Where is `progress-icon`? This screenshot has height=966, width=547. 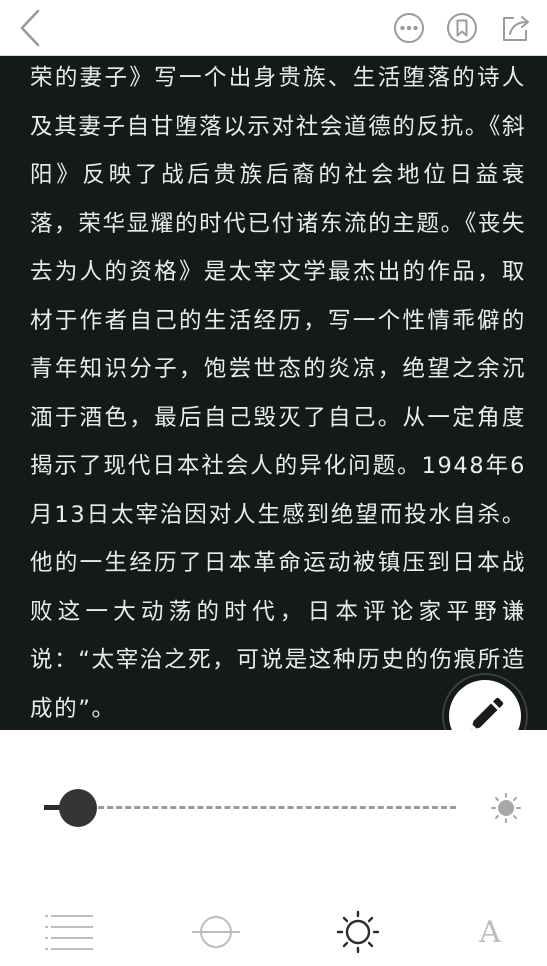
progress-icon is located at coordinates (216, 932).